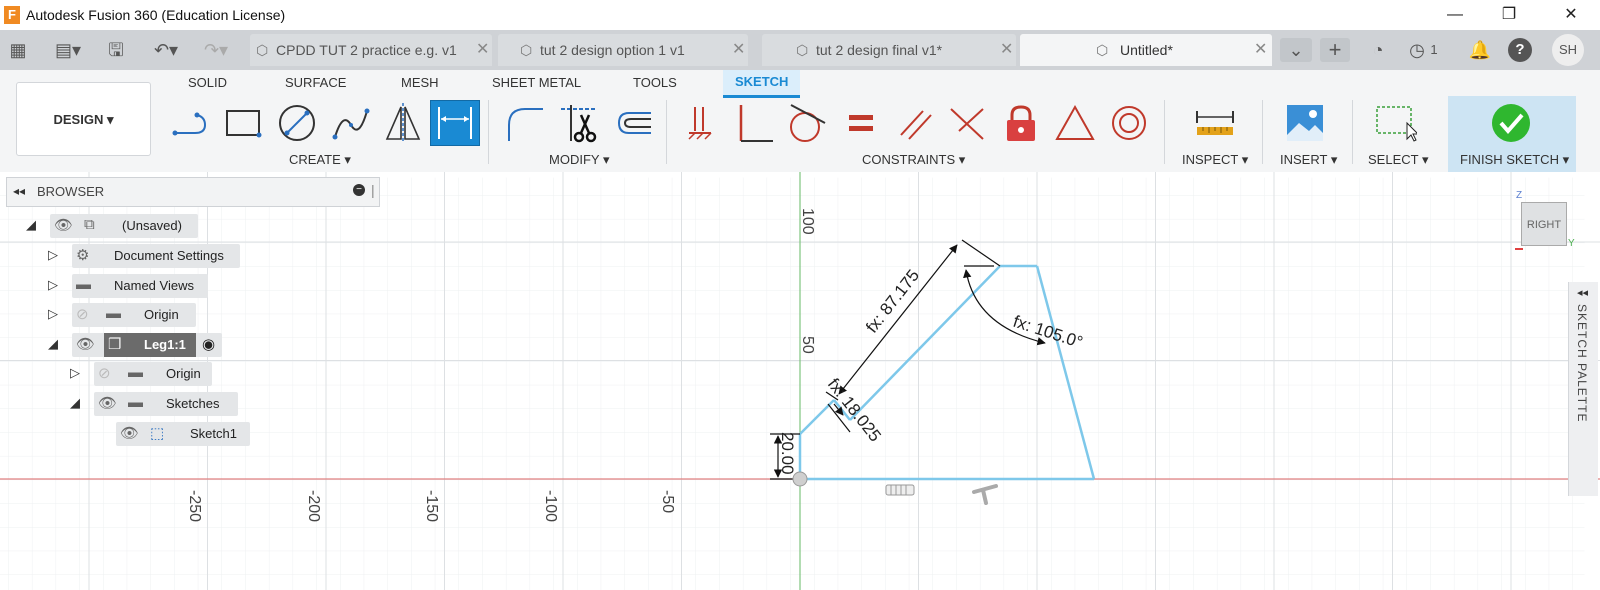  I want to click on extensions-icon: ◔, so click(1378, 50).